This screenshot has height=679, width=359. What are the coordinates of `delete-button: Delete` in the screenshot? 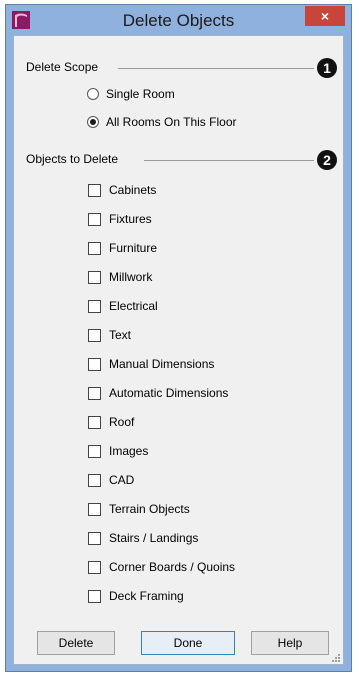 It's located at (76, 643).